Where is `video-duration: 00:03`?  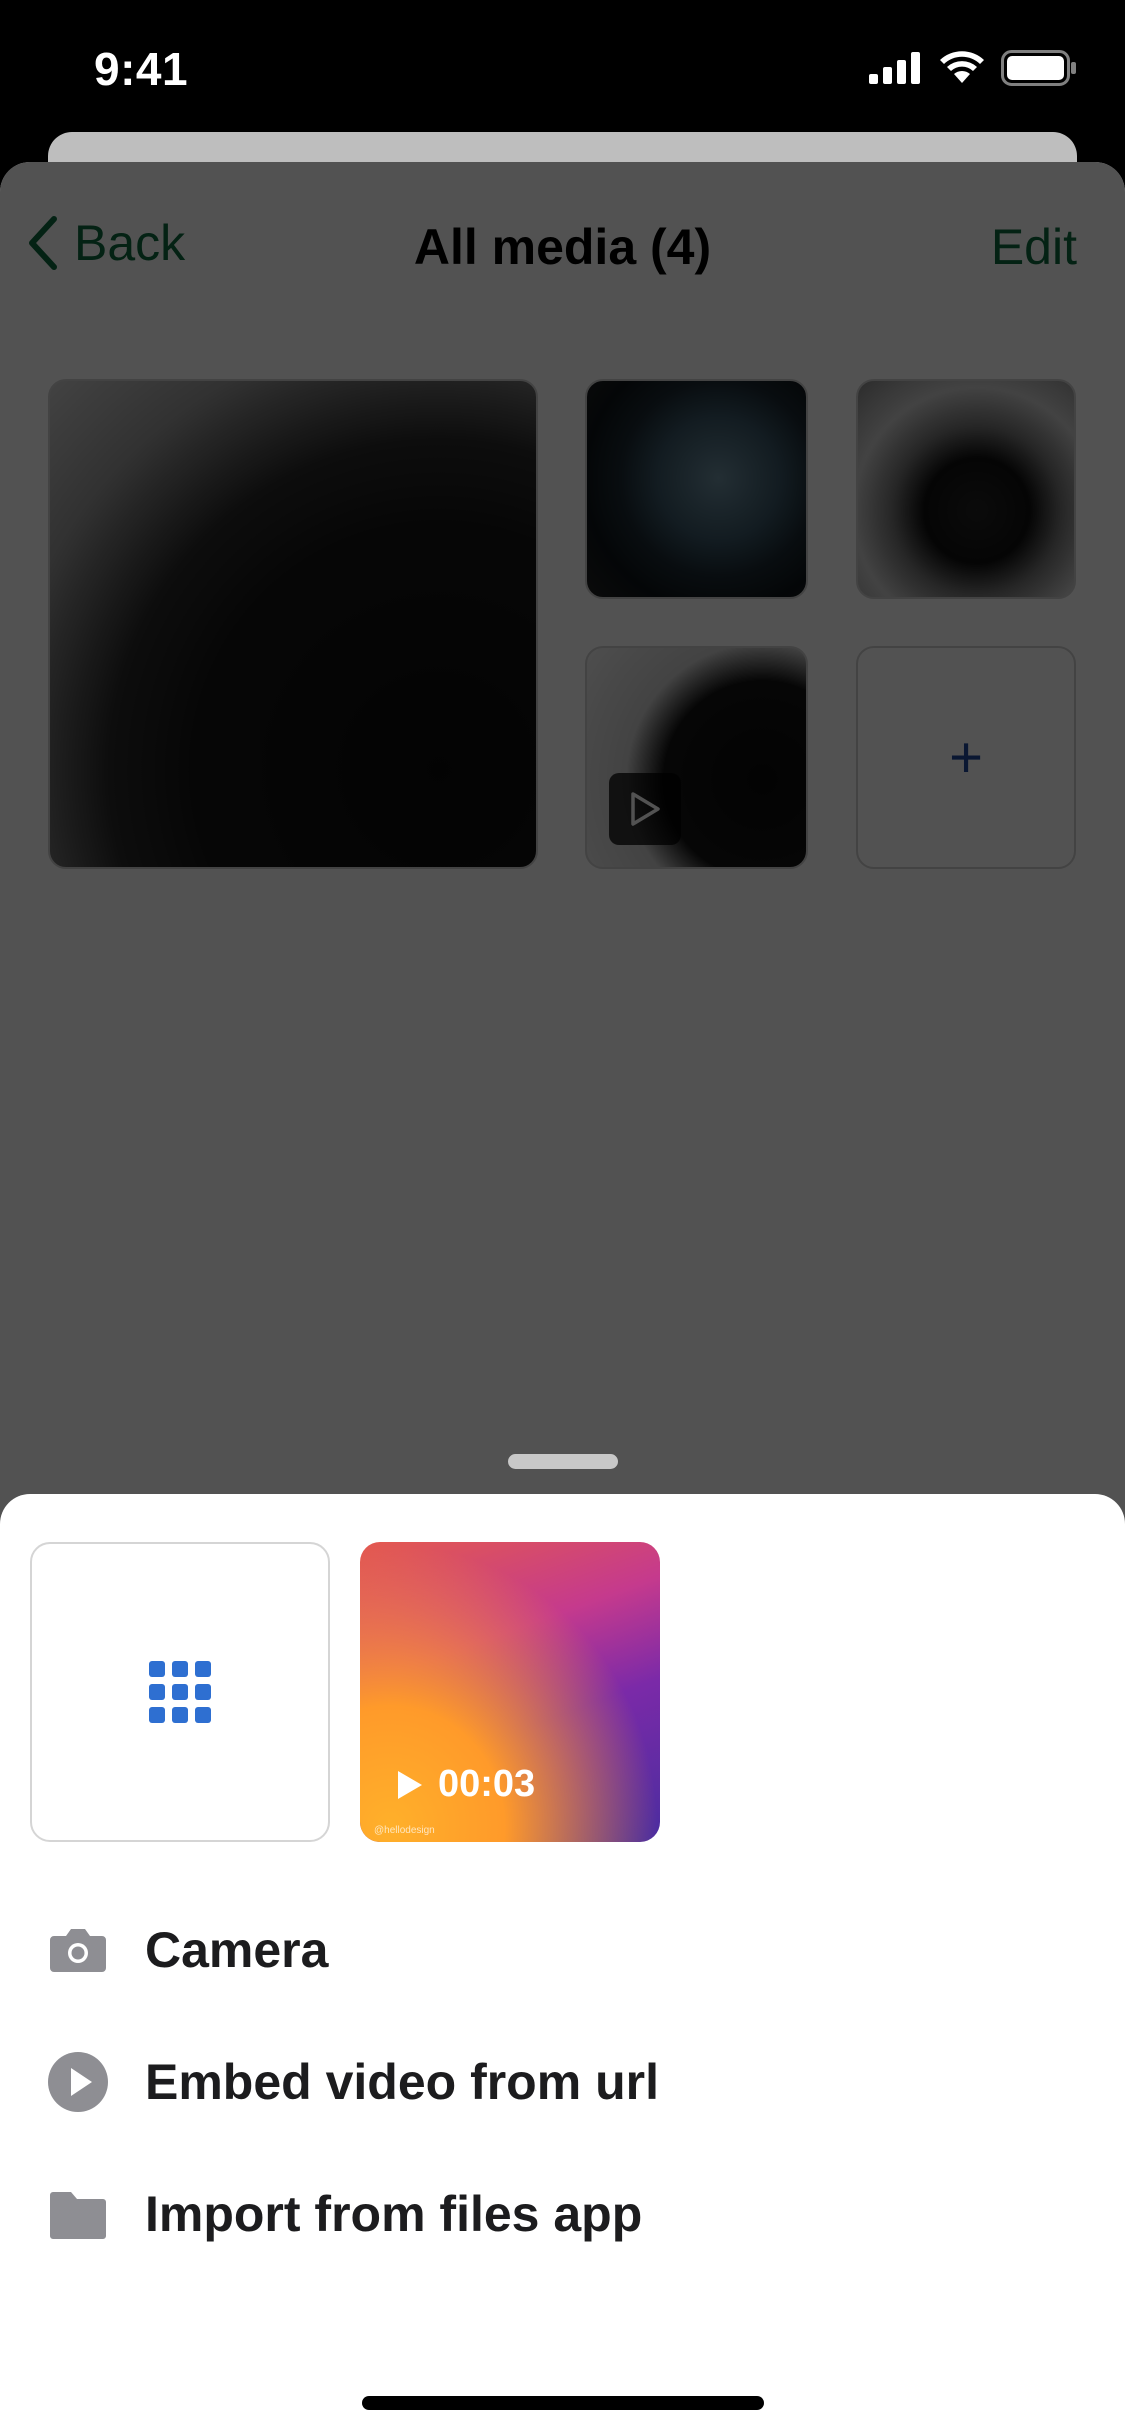
video-duration: 00:03 is located at coordinates (465, 1784).